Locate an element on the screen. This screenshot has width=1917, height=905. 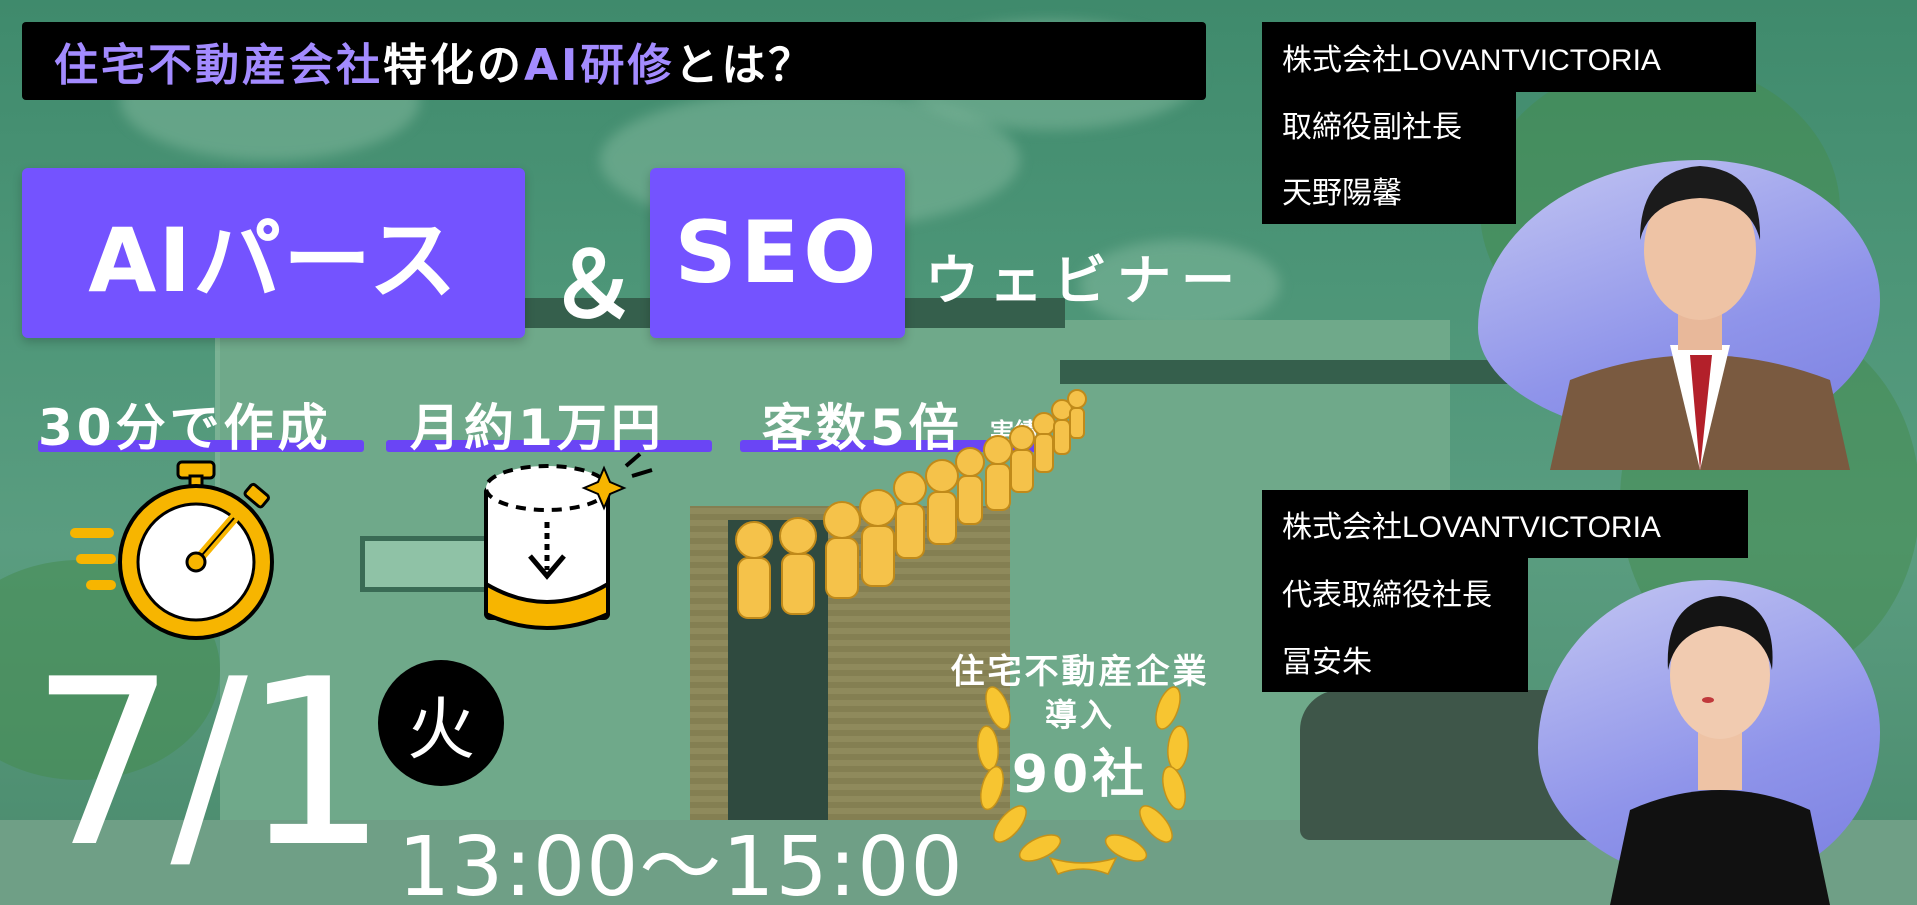
speaker-2-company: 株式会社LOVANTVICTORIA is located at coordinates (1505, 524).